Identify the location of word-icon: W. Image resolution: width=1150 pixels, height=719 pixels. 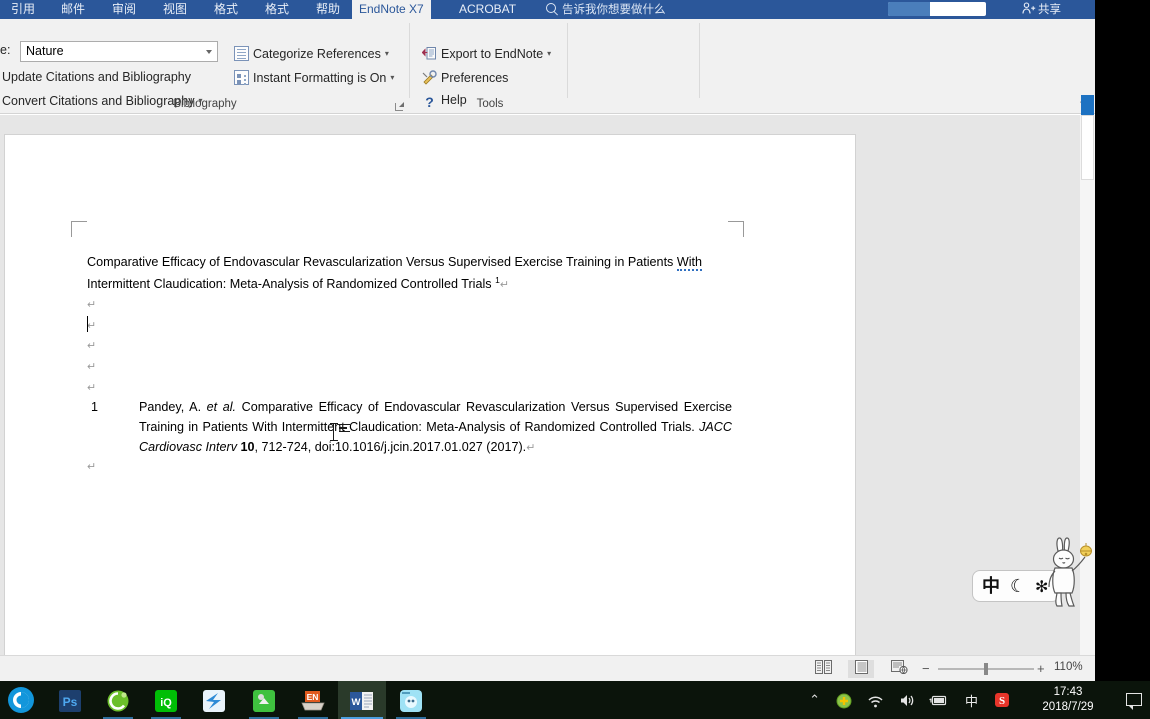
(361, 701).